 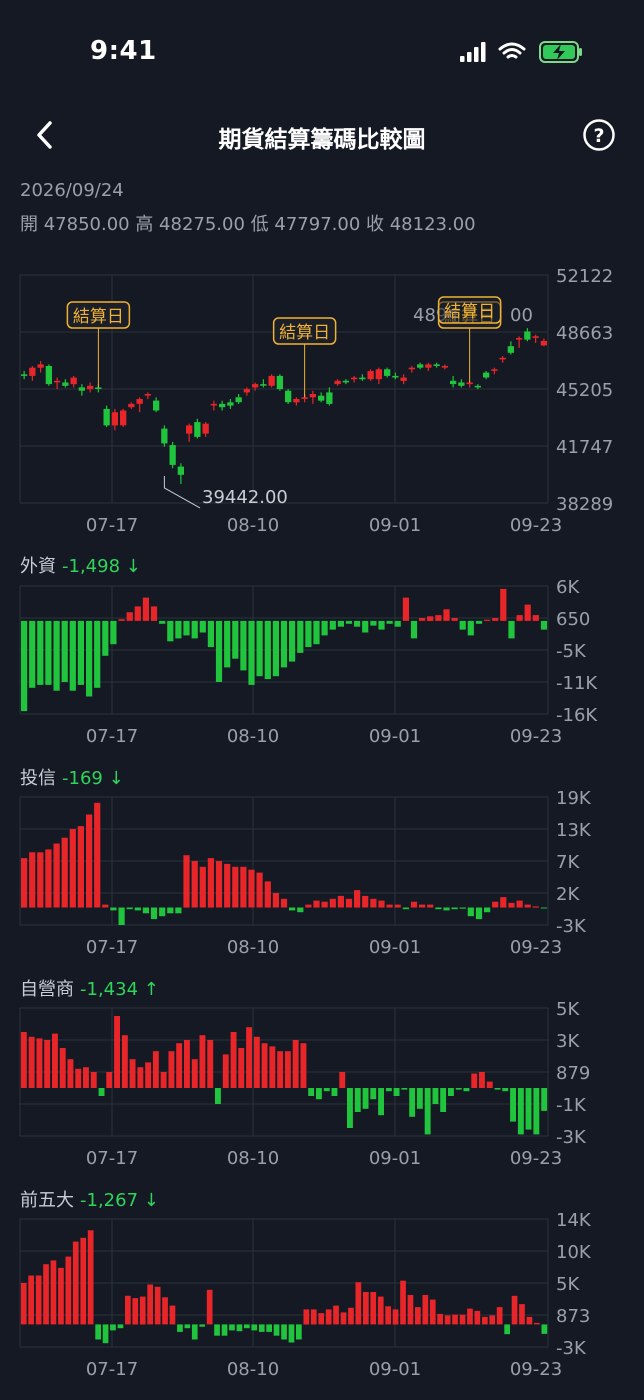 What do you see at coordinates (322, 140) in the screenshot?
I see `page-title: 期貨結算籌碼比較圖` at bounding box center [322, 140].